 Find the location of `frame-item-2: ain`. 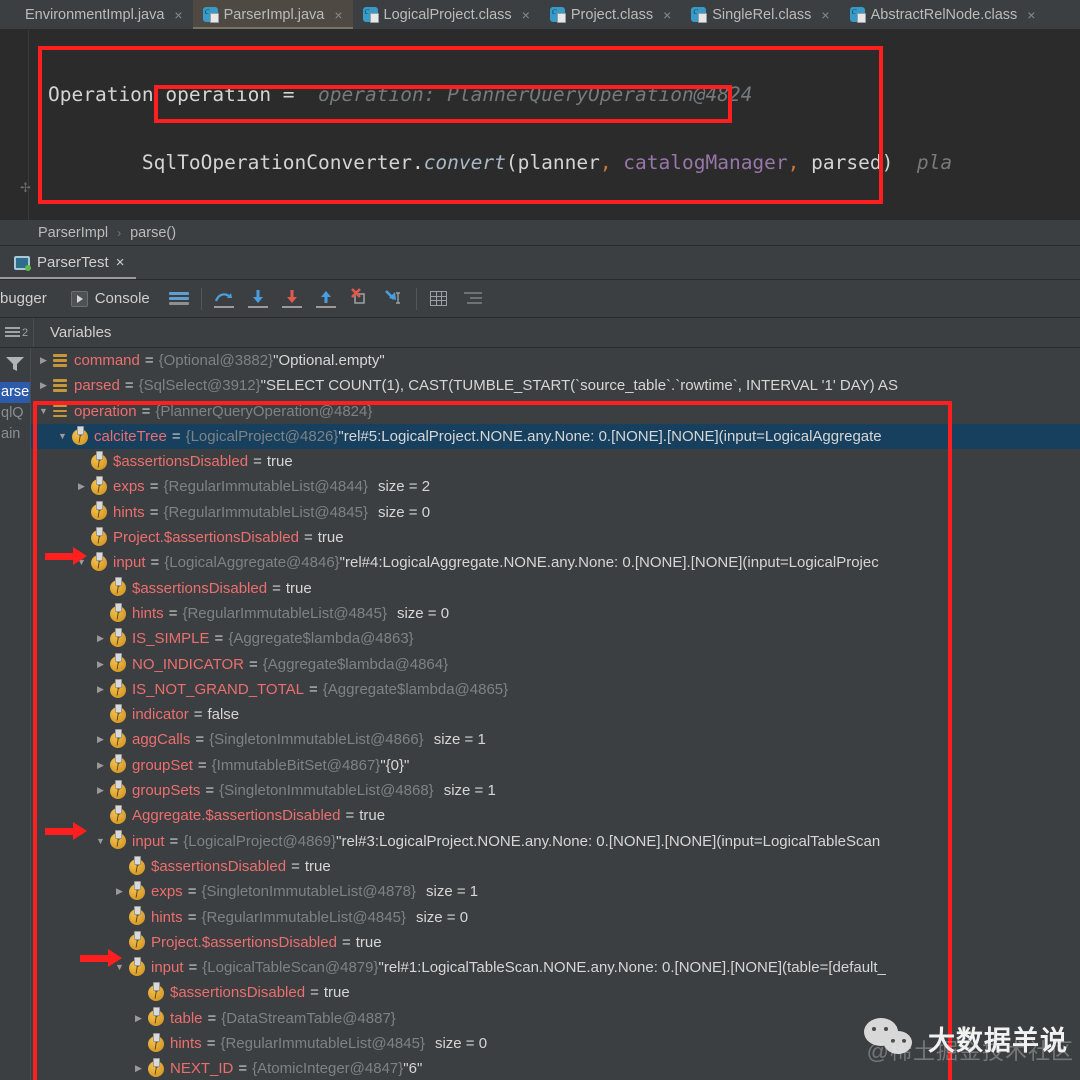

frame-item-2: ain is located at coordinates (15, 434).